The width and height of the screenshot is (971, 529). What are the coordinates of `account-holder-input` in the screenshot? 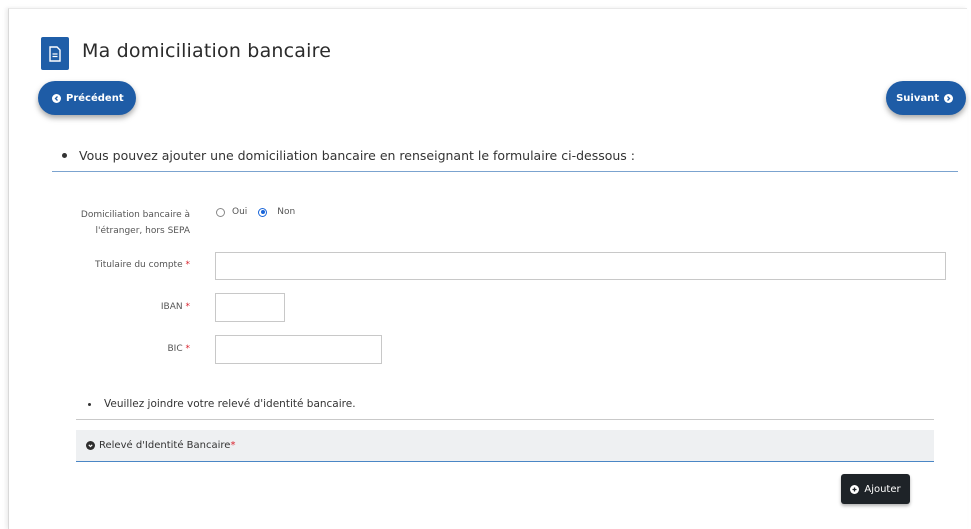 It's located at (580, 266).